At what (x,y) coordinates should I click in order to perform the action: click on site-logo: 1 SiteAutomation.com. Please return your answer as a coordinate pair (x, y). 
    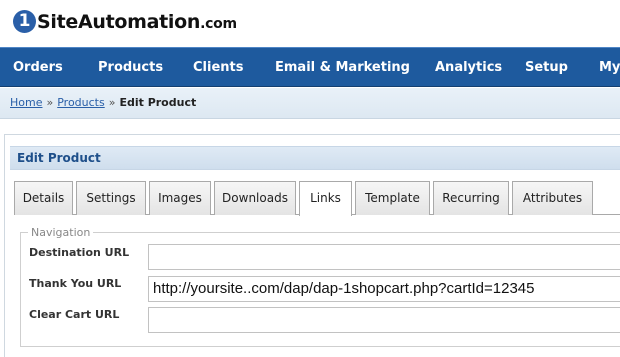
    Looking at the image, I should click on (125, 21).